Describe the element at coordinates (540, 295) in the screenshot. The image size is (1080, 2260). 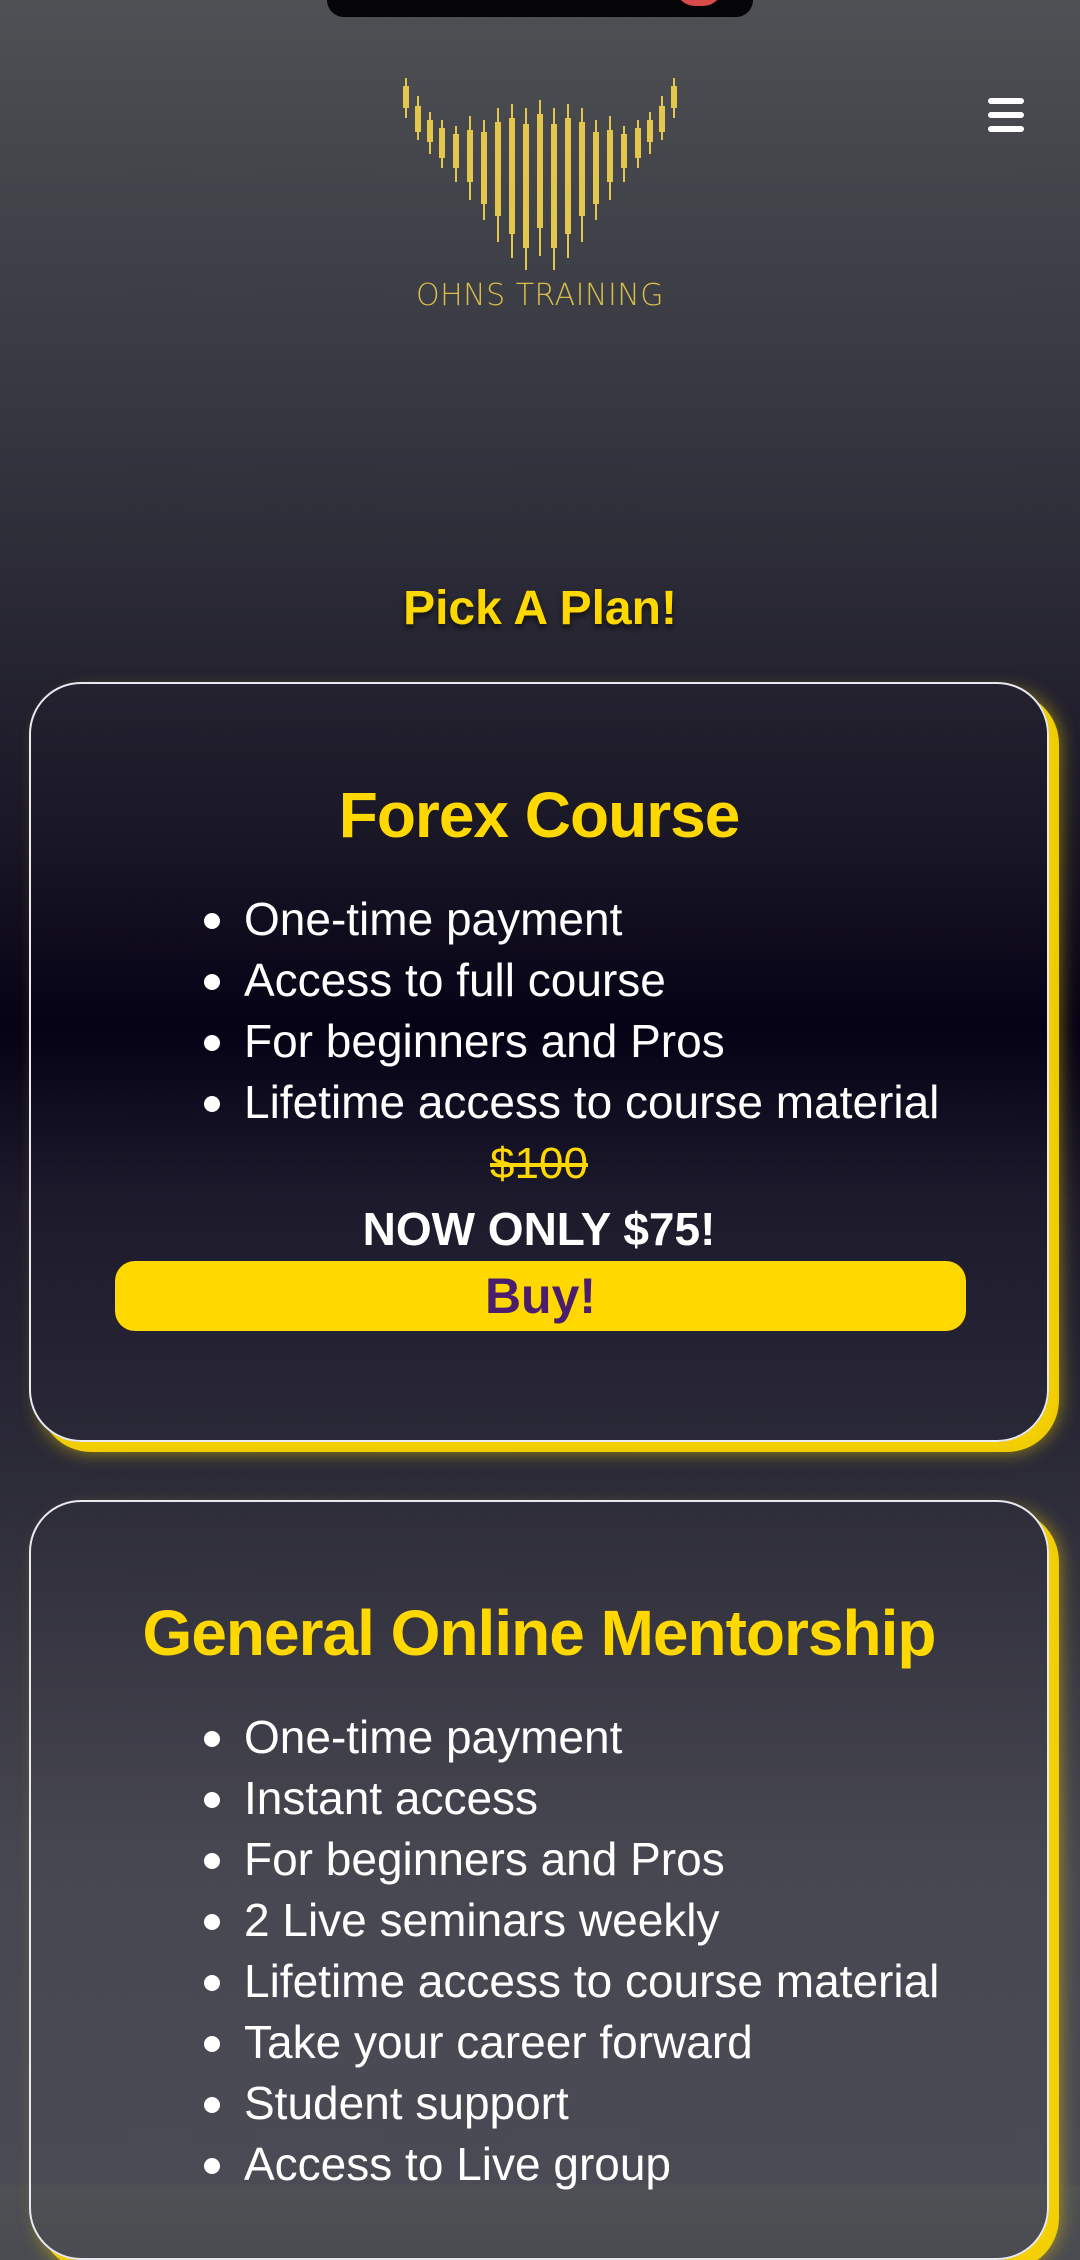
I see `logo-wordmark: OHNS TRAINING` at that location.